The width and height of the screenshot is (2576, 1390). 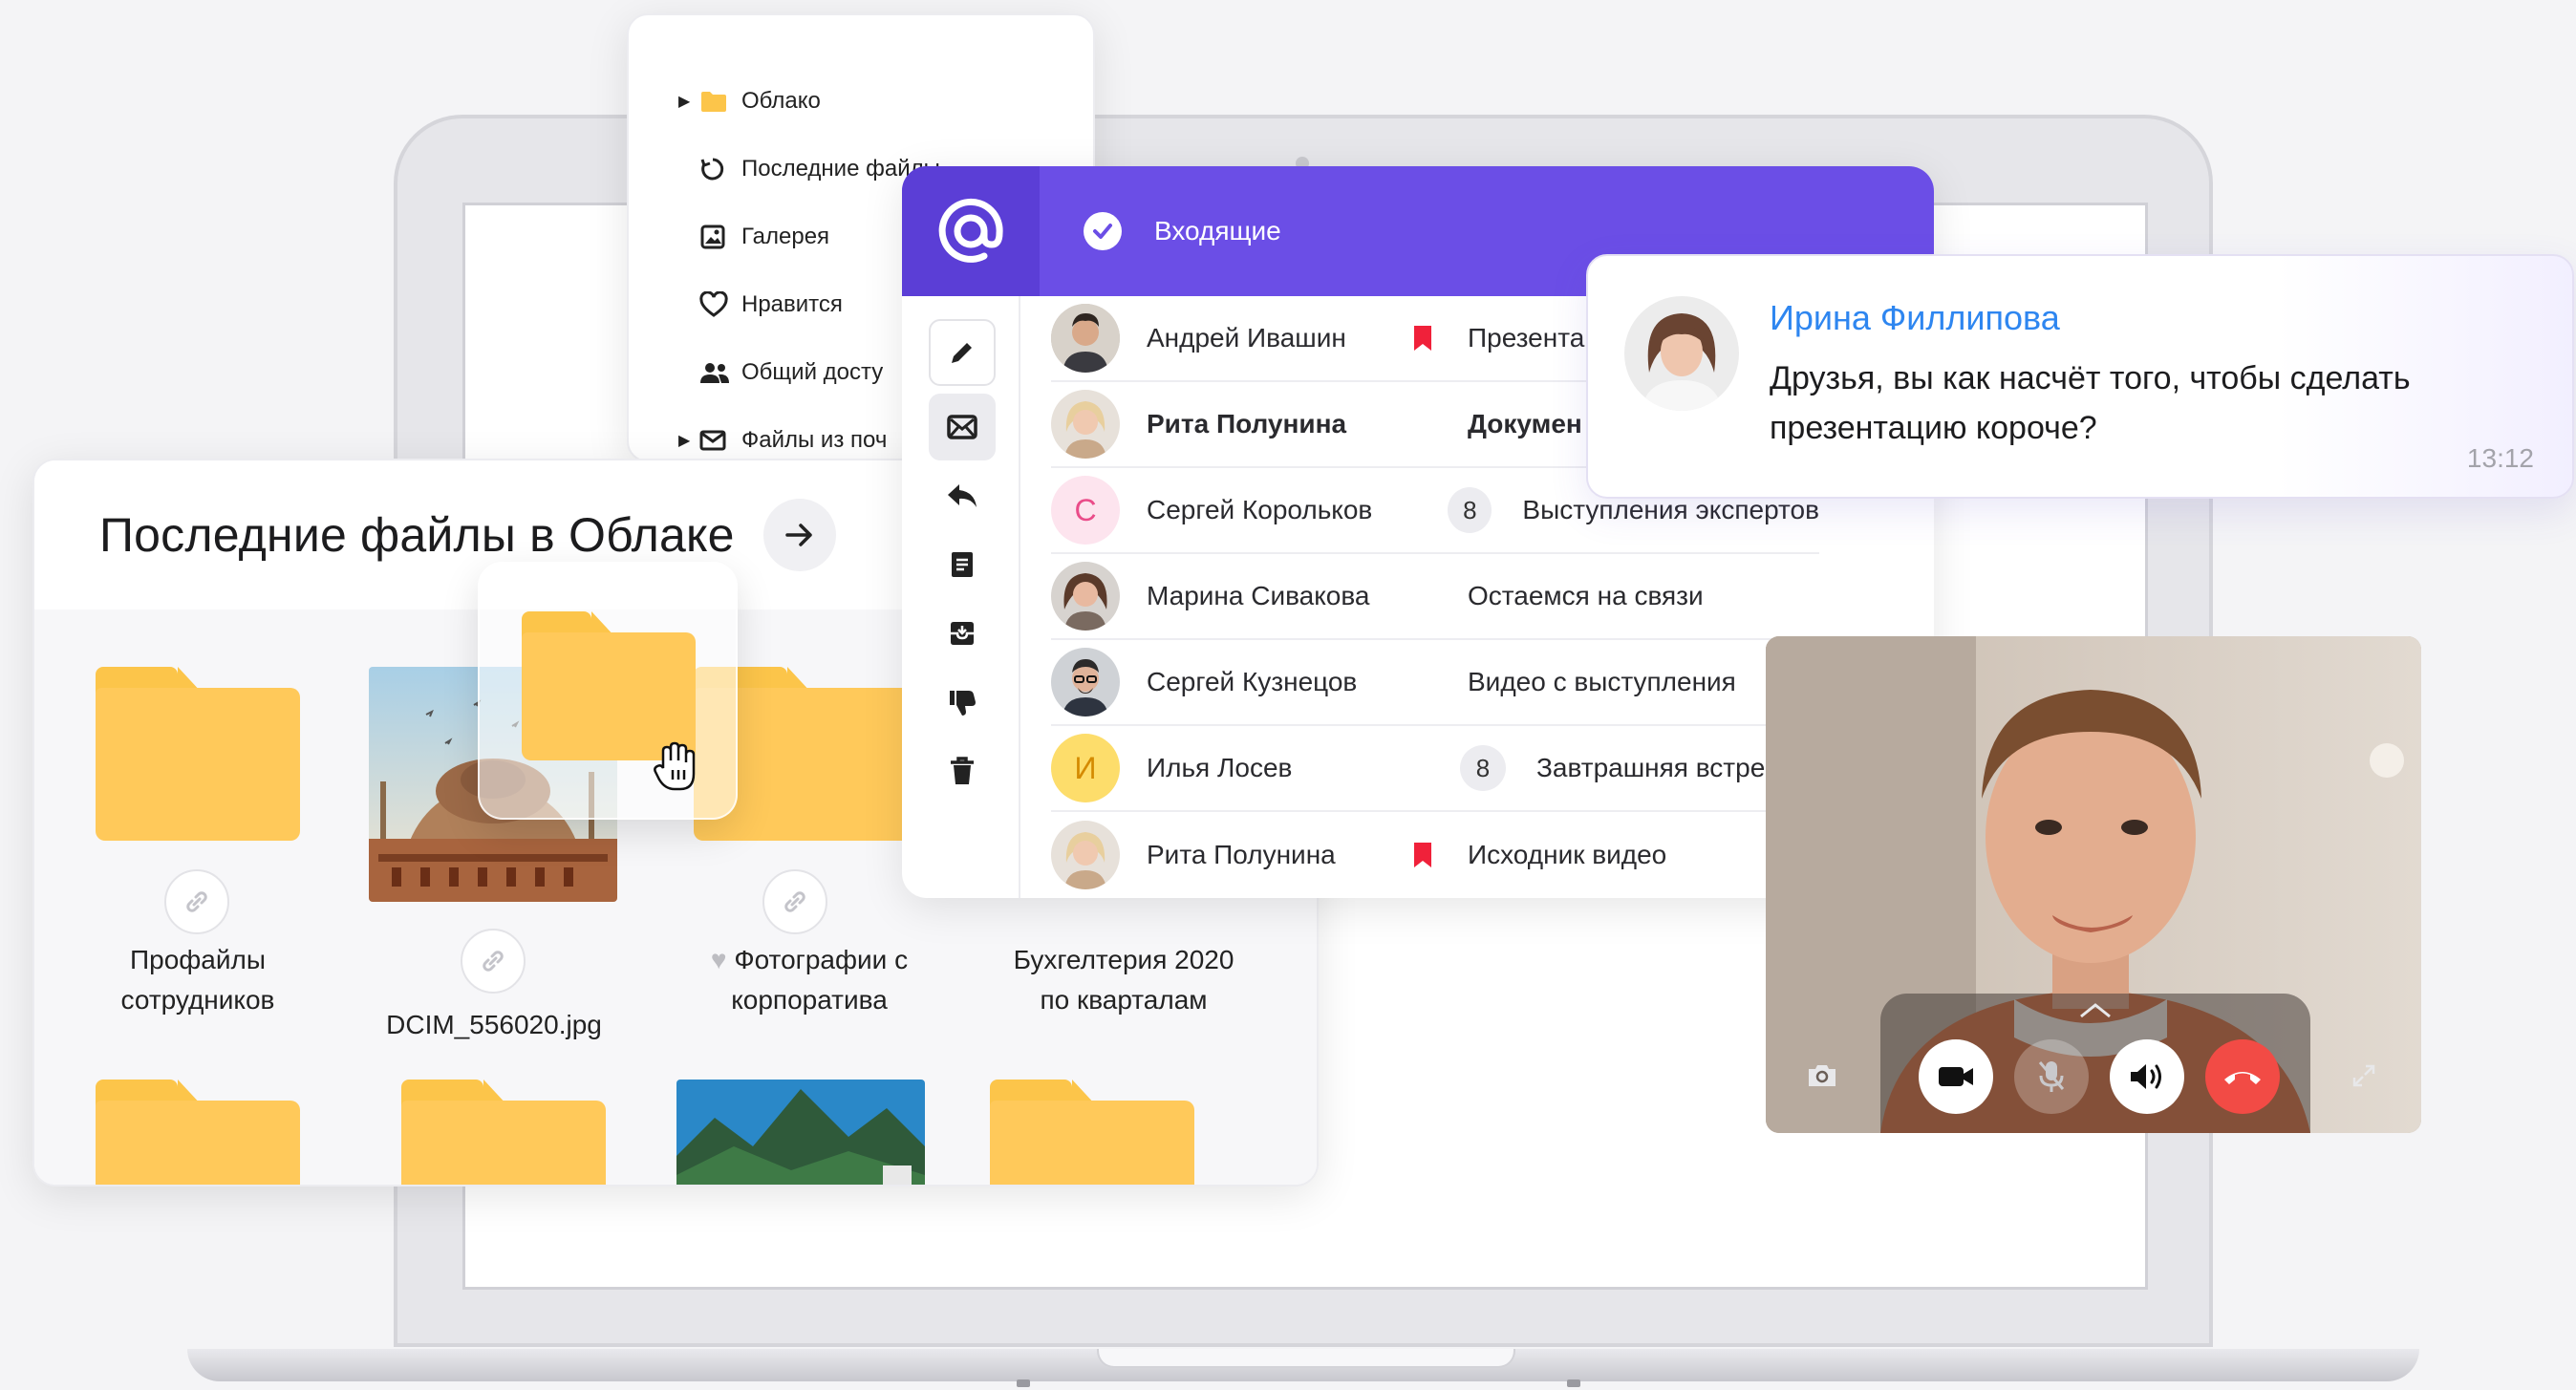 I want to click on envelope-icon, so click(x=962, y=427).